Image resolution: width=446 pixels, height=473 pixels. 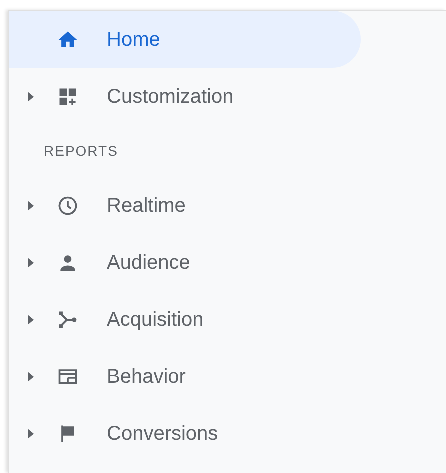 What do you see at coordinates (162, 434) in the screenshot?
I see `nav-label: Conversions` at bounding box center [162, 434].